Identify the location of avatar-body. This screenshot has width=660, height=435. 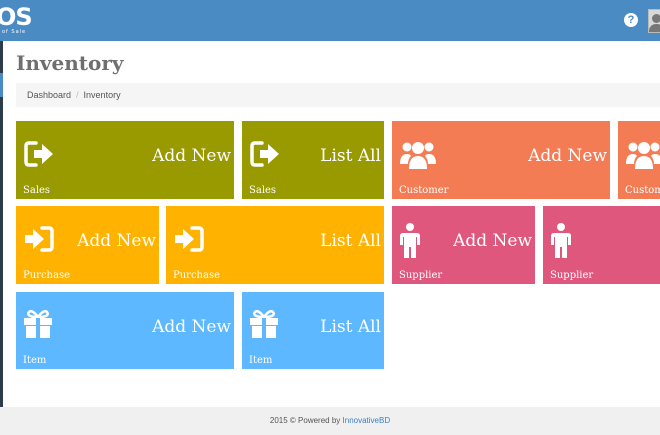
(654, 28).